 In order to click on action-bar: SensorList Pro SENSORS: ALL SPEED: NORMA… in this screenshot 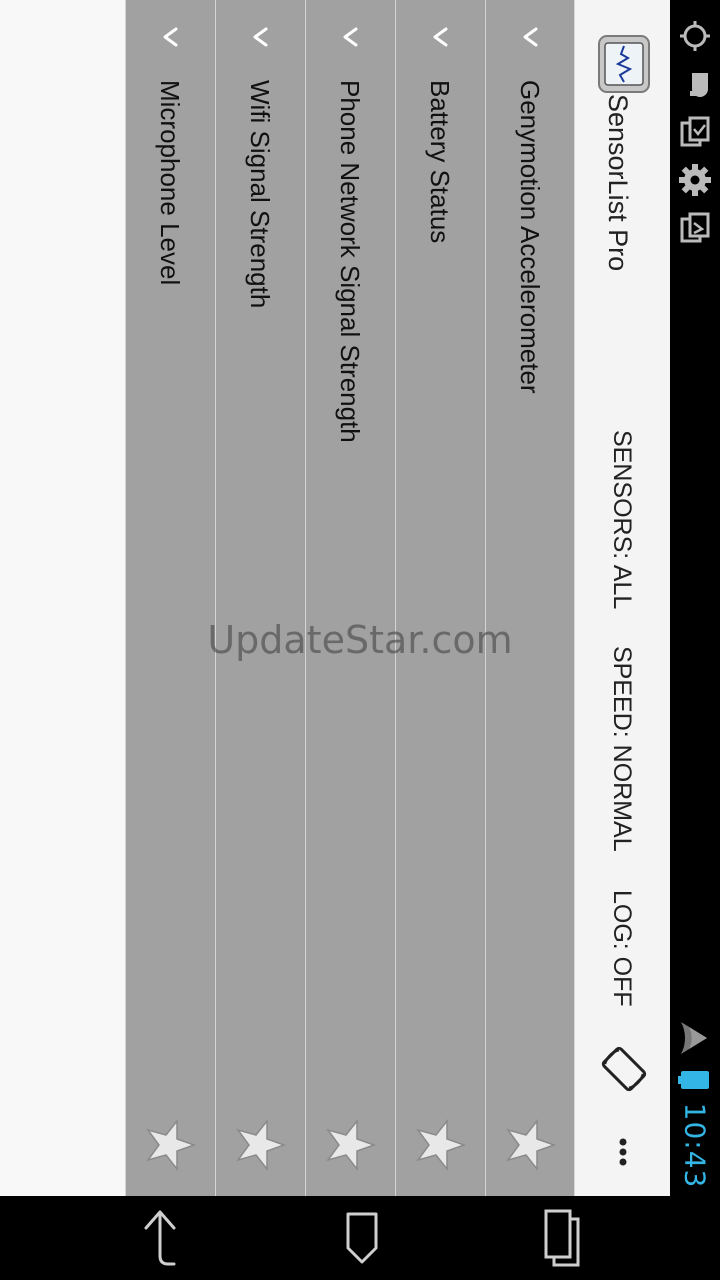, I will do `click(622, 598)`.